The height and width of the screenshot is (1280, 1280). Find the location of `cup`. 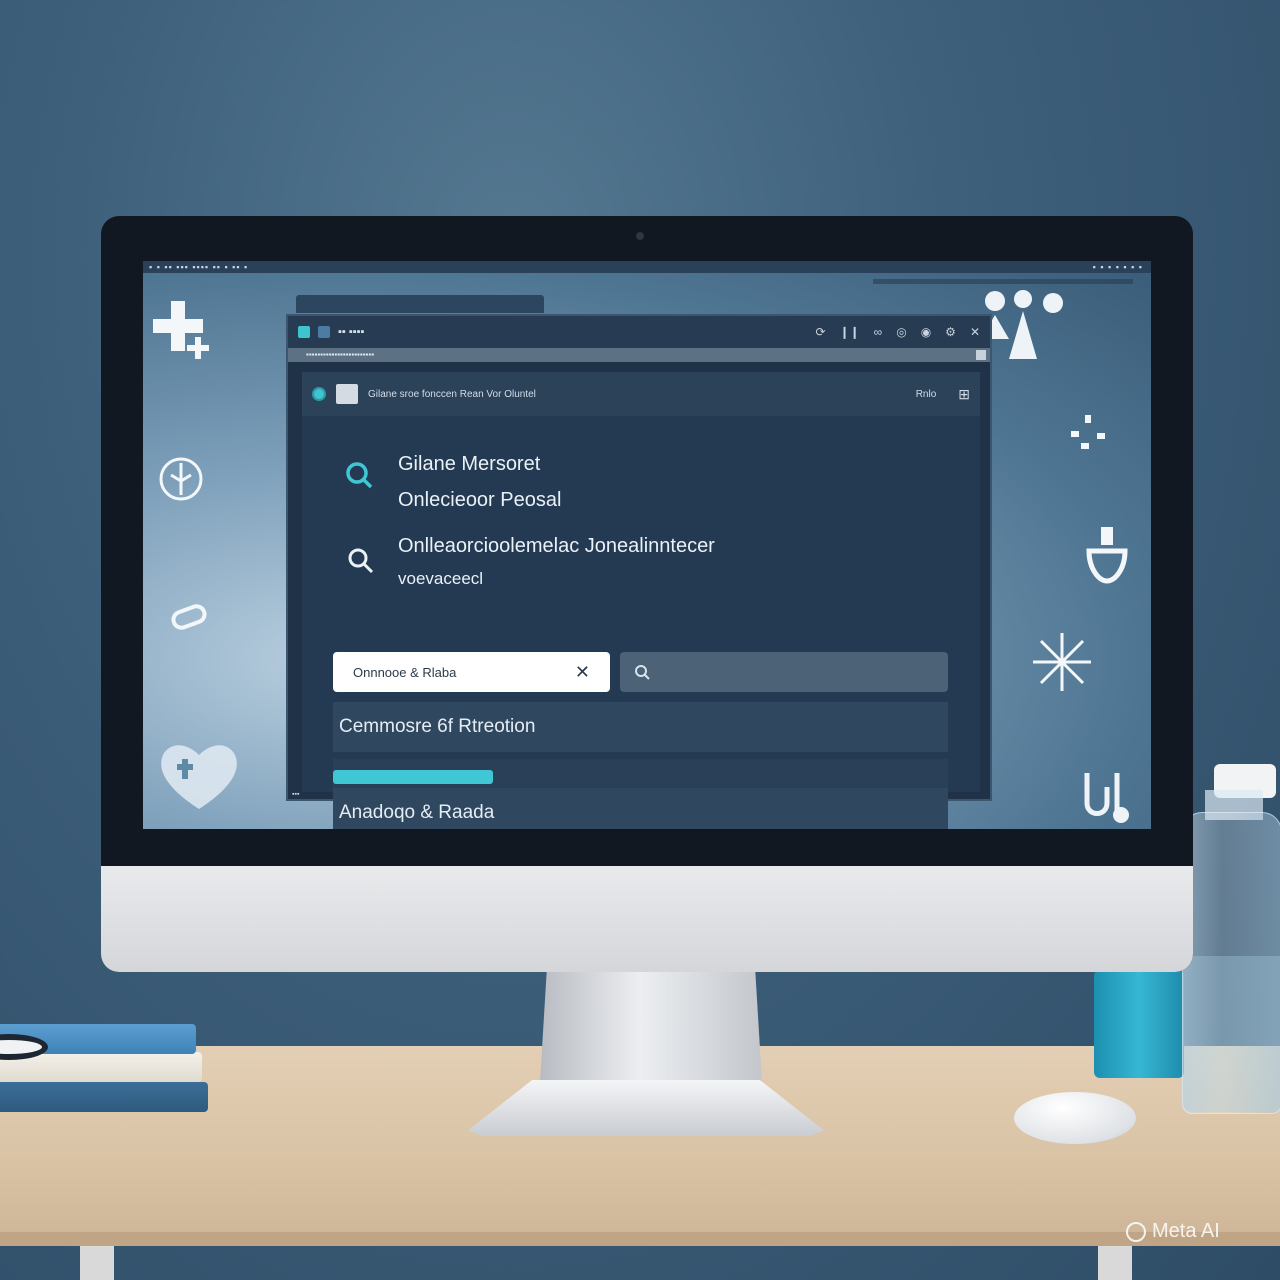

cup is located at coordinates (1139, 1024).